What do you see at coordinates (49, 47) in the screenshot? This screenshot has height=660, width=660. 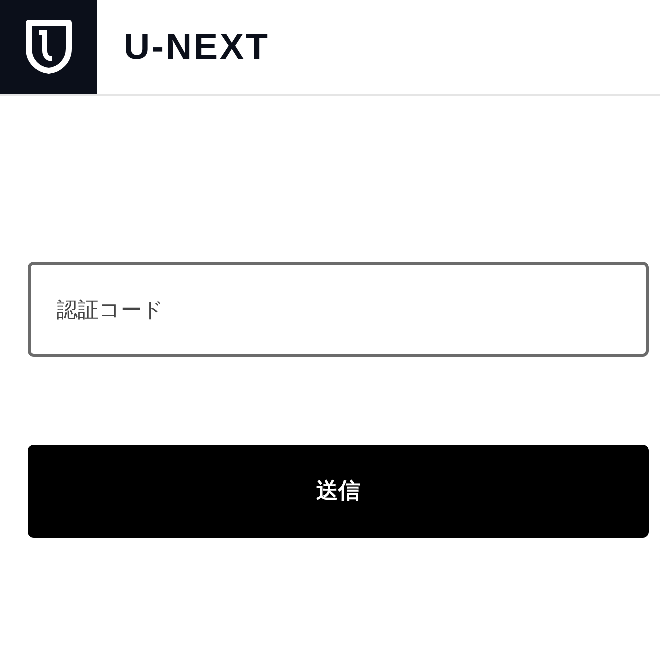 I see `shield-icon` at bounding box center [49, 47].